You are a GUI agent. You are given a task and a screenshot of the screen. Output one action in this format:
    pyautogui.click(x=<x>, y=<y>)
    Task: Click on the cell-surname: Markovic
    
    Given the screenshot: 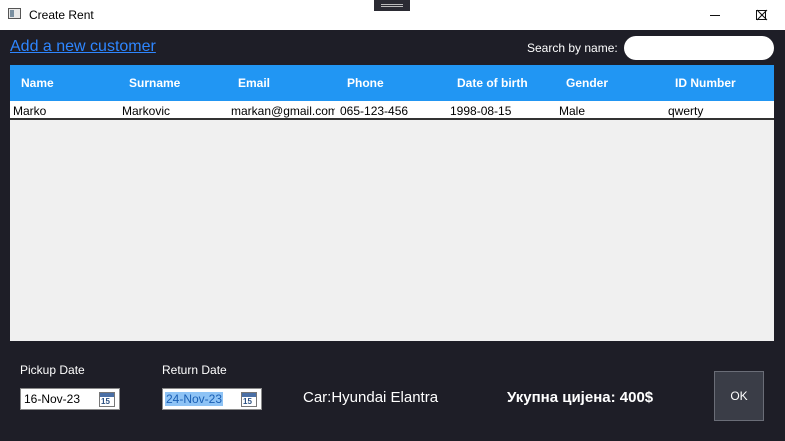 What is the action you would take?
    pyautogui.click(x=146, y=111)
    